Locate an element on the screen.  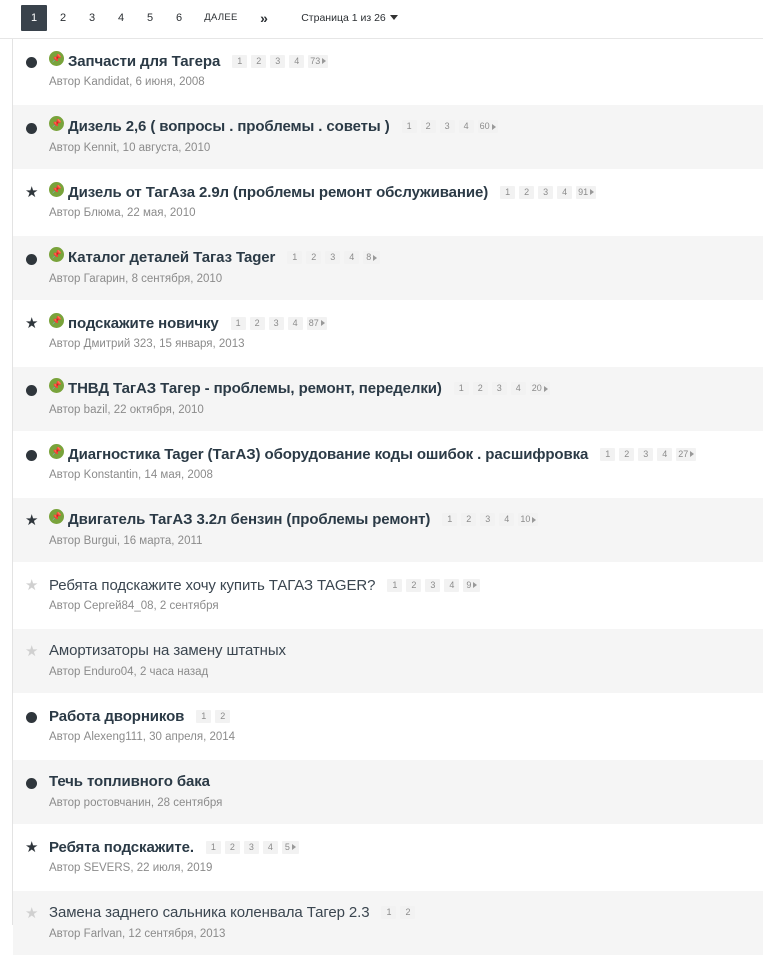
topic-page-link: 20 is located at coordinates (540, 388).